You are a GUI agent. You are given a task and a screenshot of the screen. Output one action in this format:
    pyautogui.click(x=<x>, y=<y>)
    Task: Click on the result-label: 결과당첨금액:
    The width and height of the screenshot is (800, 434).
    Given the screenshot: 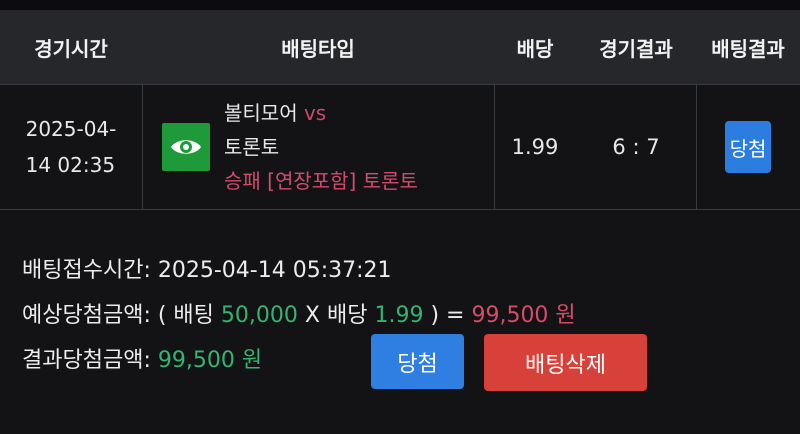 What is the action you would take?
    pyautogui.click(x=86, y=360)
    